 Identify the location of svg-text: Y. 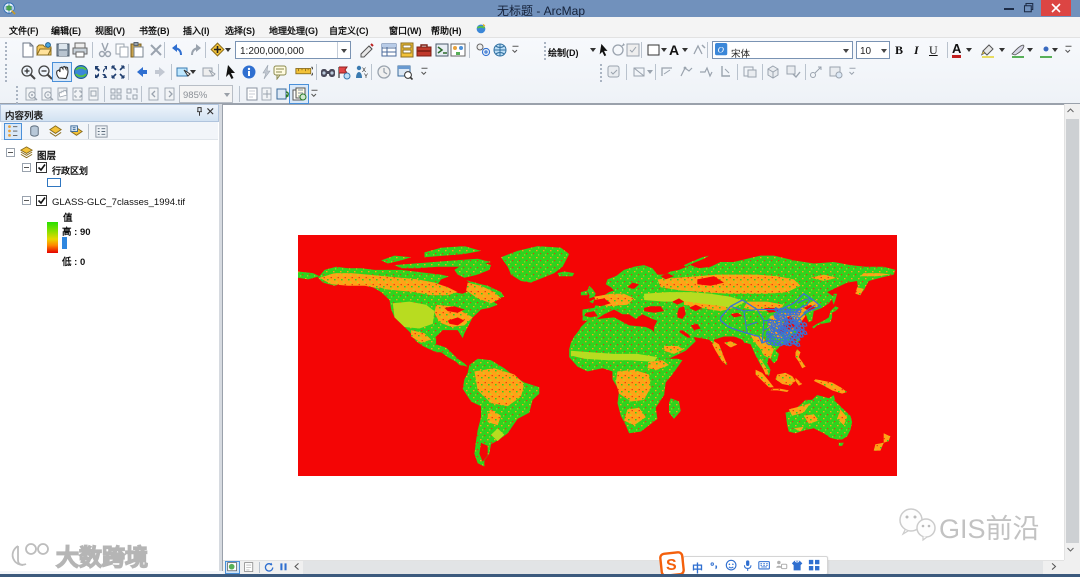
(366, 77).